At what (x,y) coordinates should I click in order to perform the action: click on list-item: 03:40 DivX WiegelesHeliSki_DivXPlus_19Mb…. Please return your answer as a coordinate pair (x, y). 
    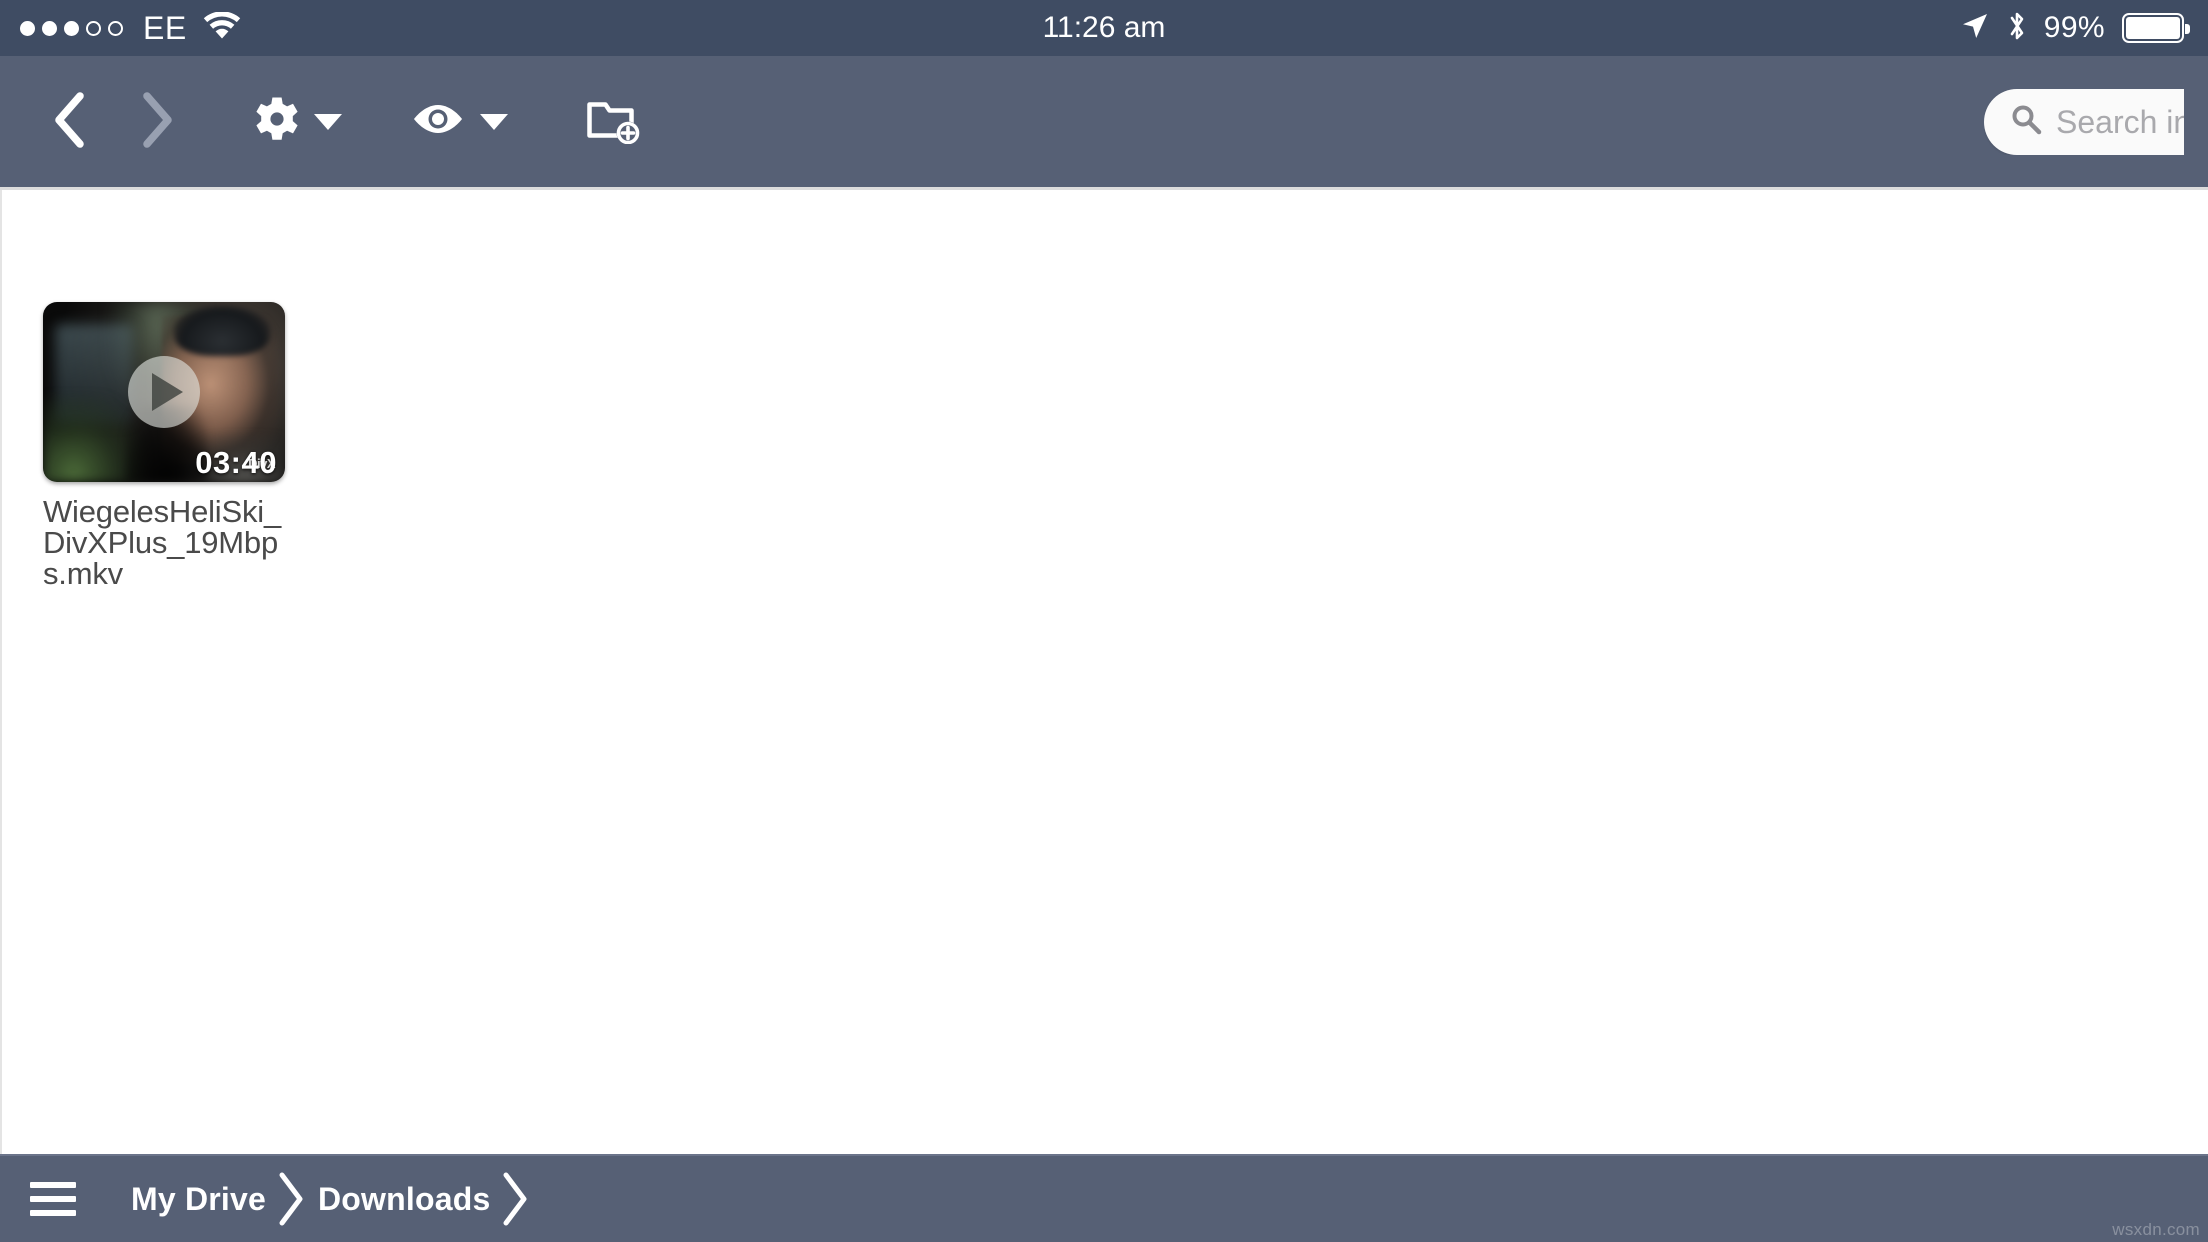
    Looking at the image, I should click on (165, 445).